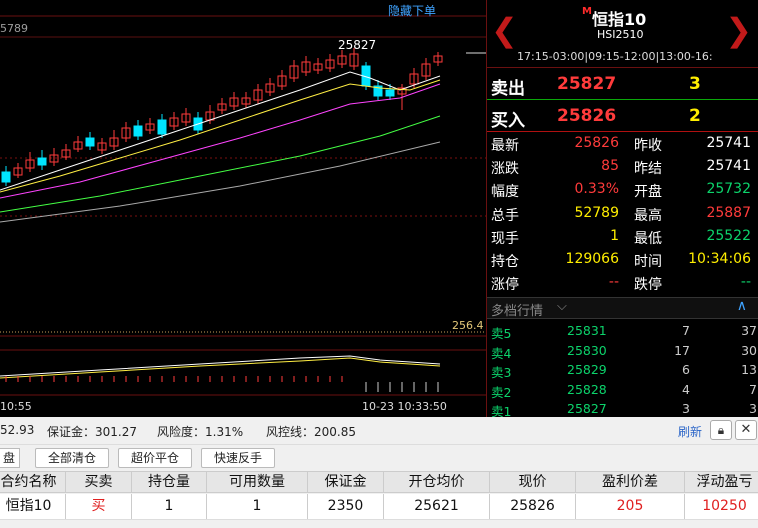 The image size is (758, 528). I want to click on depth-title: 多档行情, so click(517, 311).